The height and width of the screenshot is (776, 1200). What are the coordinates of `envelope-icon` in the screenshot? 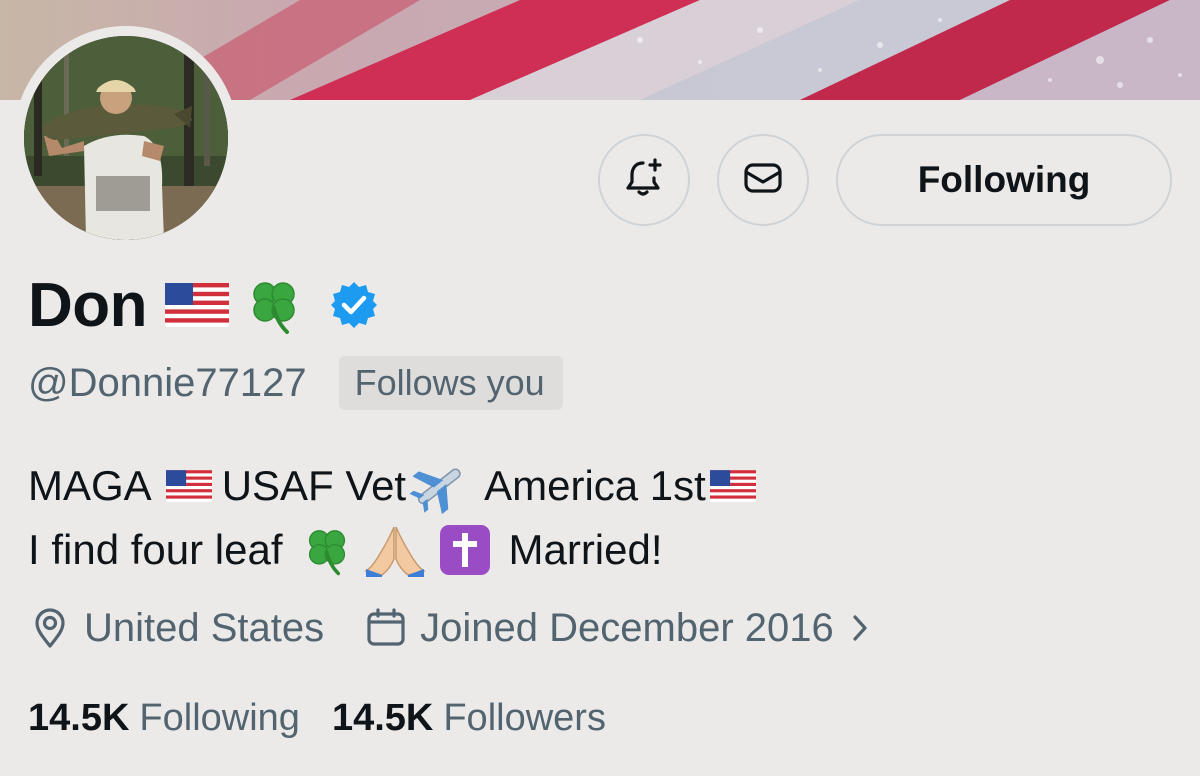 It's located at (763, 180).